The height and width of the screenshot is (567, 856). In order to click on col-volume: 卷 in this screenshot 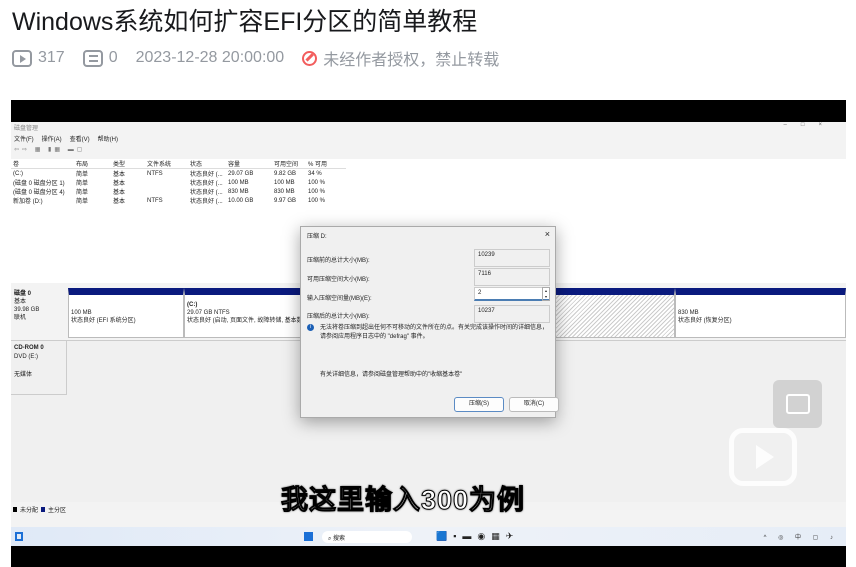, I will do `click(42, 164)`.